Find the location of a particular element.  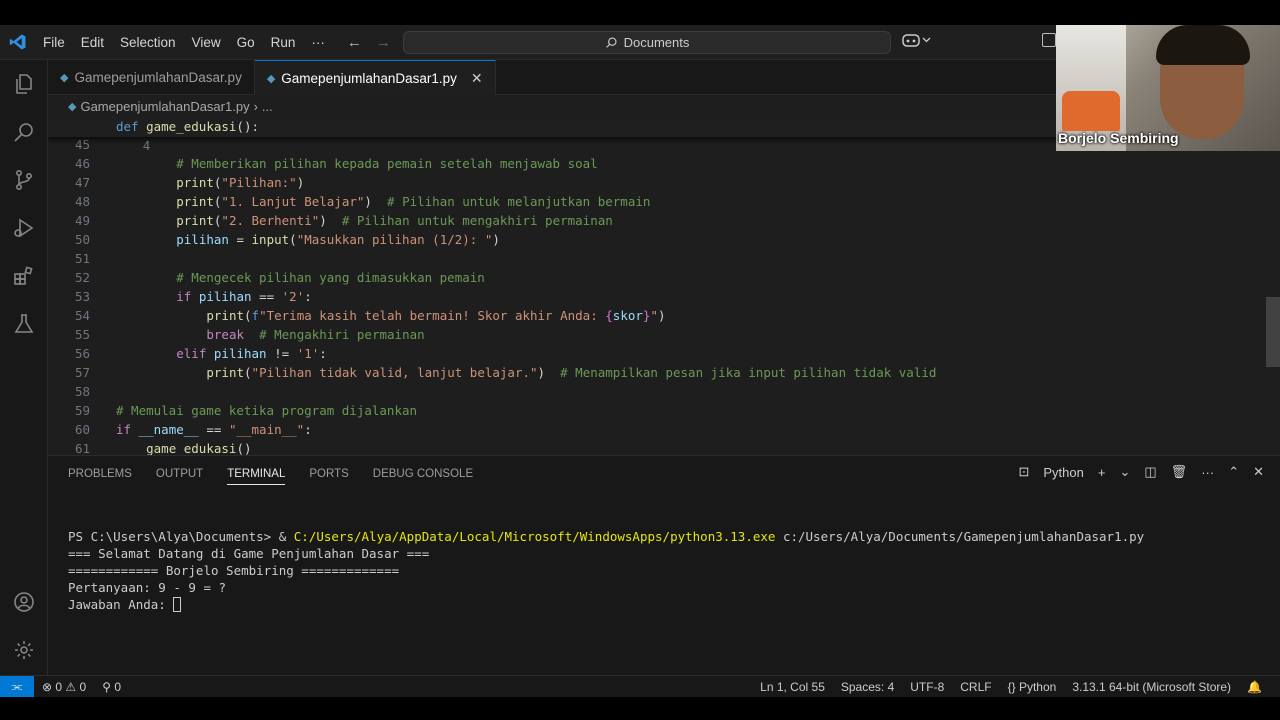

code-line: 56 elif pilihan != '1': is located at coordinates (187, 353).